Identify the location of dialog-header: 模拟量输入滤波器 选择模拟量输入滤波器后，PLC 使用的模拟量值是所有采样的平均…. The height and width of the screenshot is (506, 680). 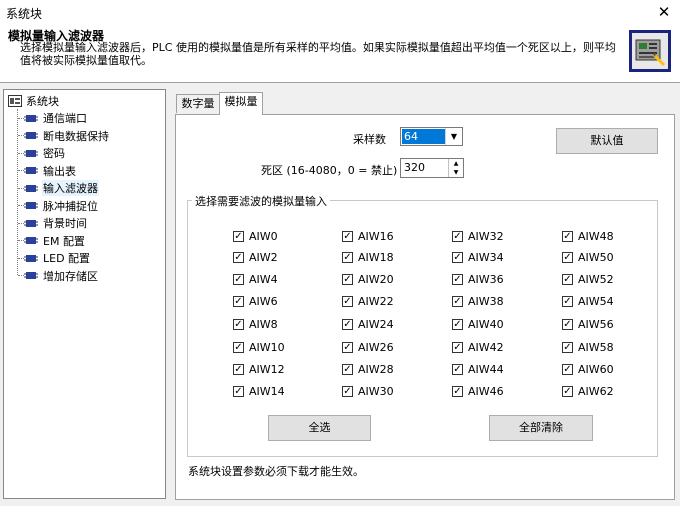
(340, 53).